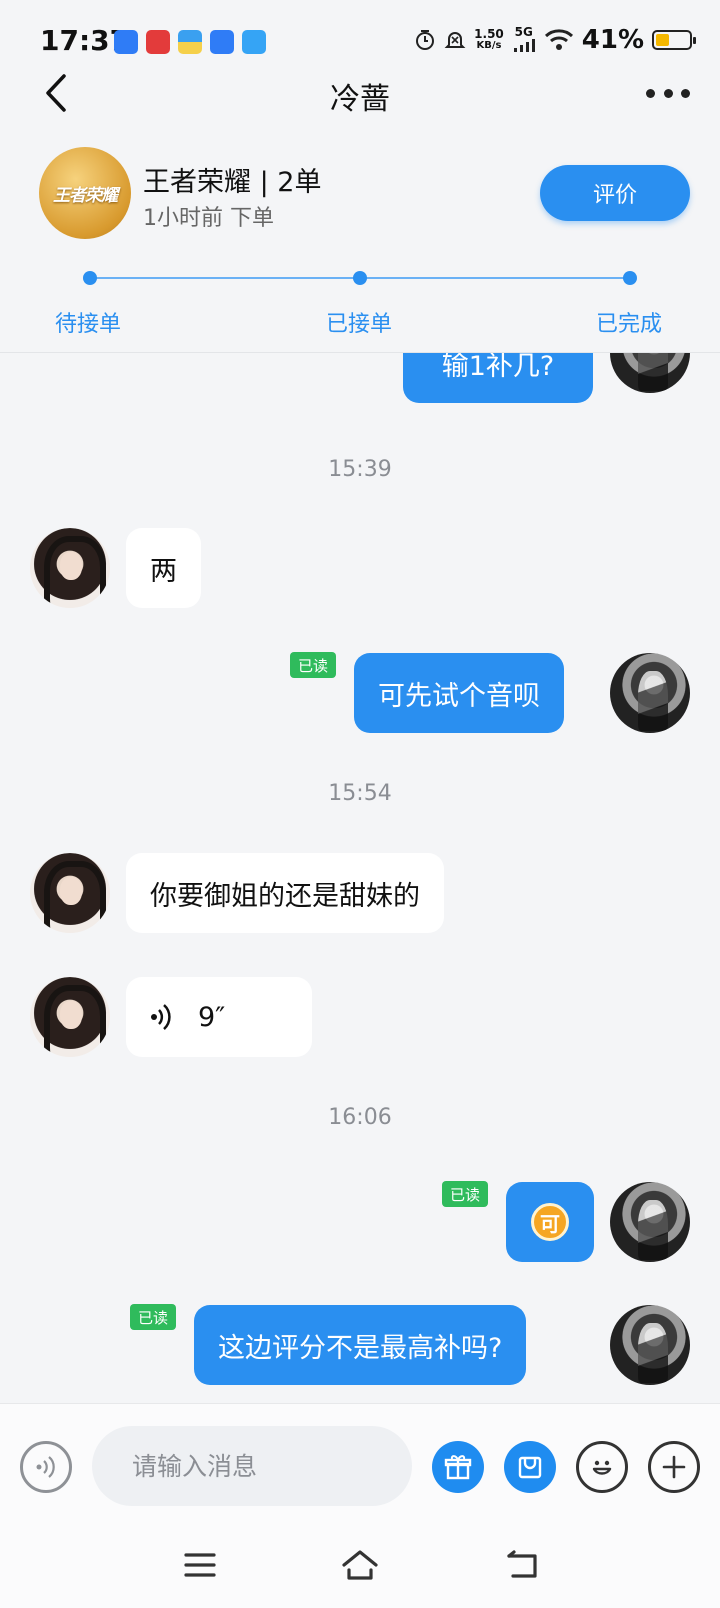 The width and height of the screenshot is (720, 1608). I want to click on chat-header: 冷蔷, so click(360, 95).